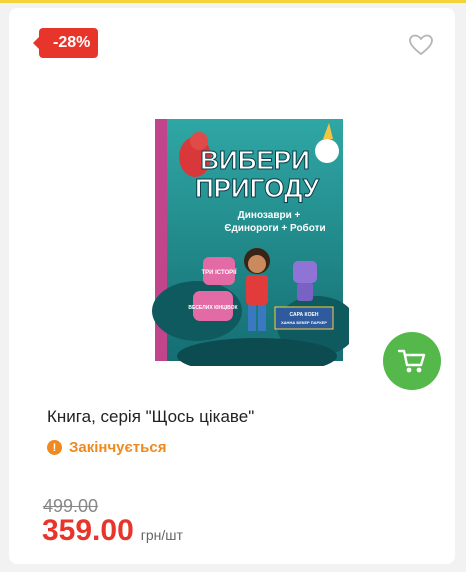  I want to click on product-title: Книга, серія "Щось цікаве", so click(150, 417).